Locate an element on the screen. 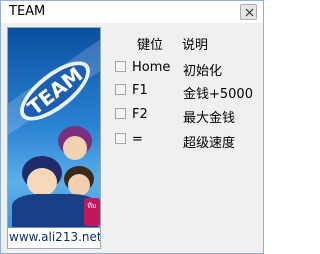 This screenshot has width=320, height=254. hotkey-row: = 超级速度 is located at coordinates (188, 141).